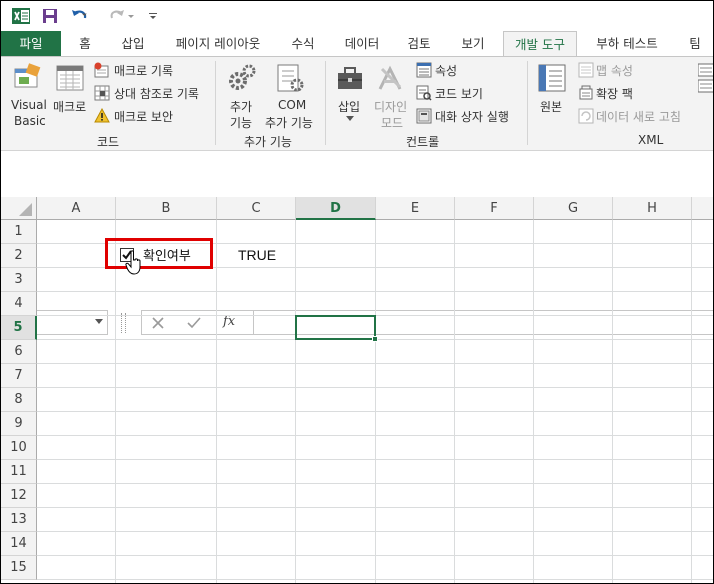 The height and width of the screenshot is (584, 714). What do you see at coordinates (19, 304) in the screenshot?
I see `row-header: 4` at bounding box center [19, 304].